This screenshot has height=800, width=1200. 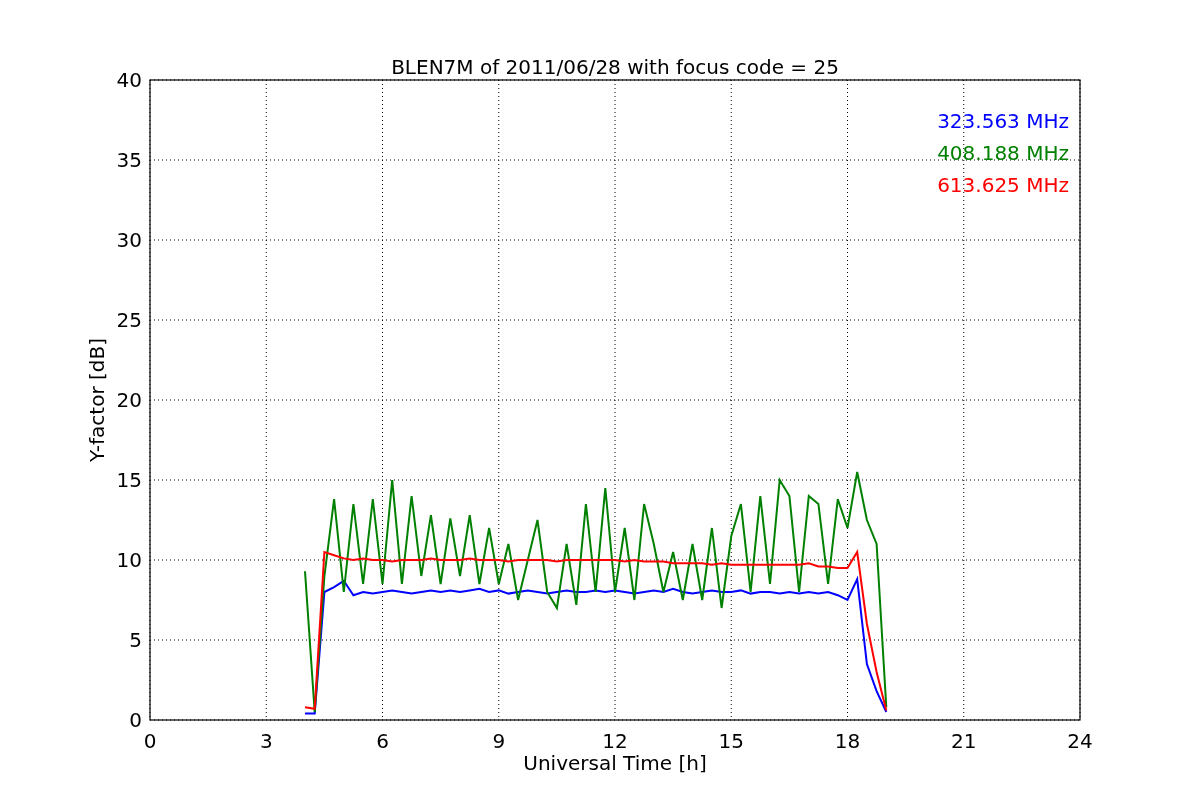 What do you see at coordinates (1003, 153) in the screenshot?
I see `legend-label: 408.188 MHz` at bounding box center [1003, 153].